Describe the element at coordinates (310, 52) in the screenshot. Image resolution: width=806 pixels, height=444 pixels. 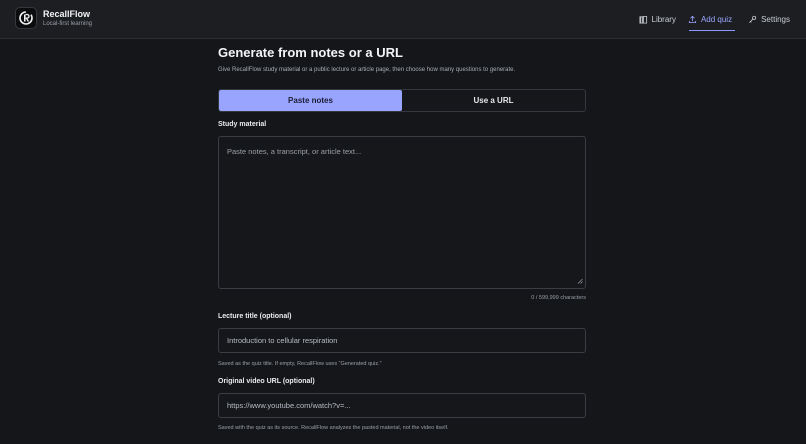
I see `page-title: Generate from notes or a URL` at that location.